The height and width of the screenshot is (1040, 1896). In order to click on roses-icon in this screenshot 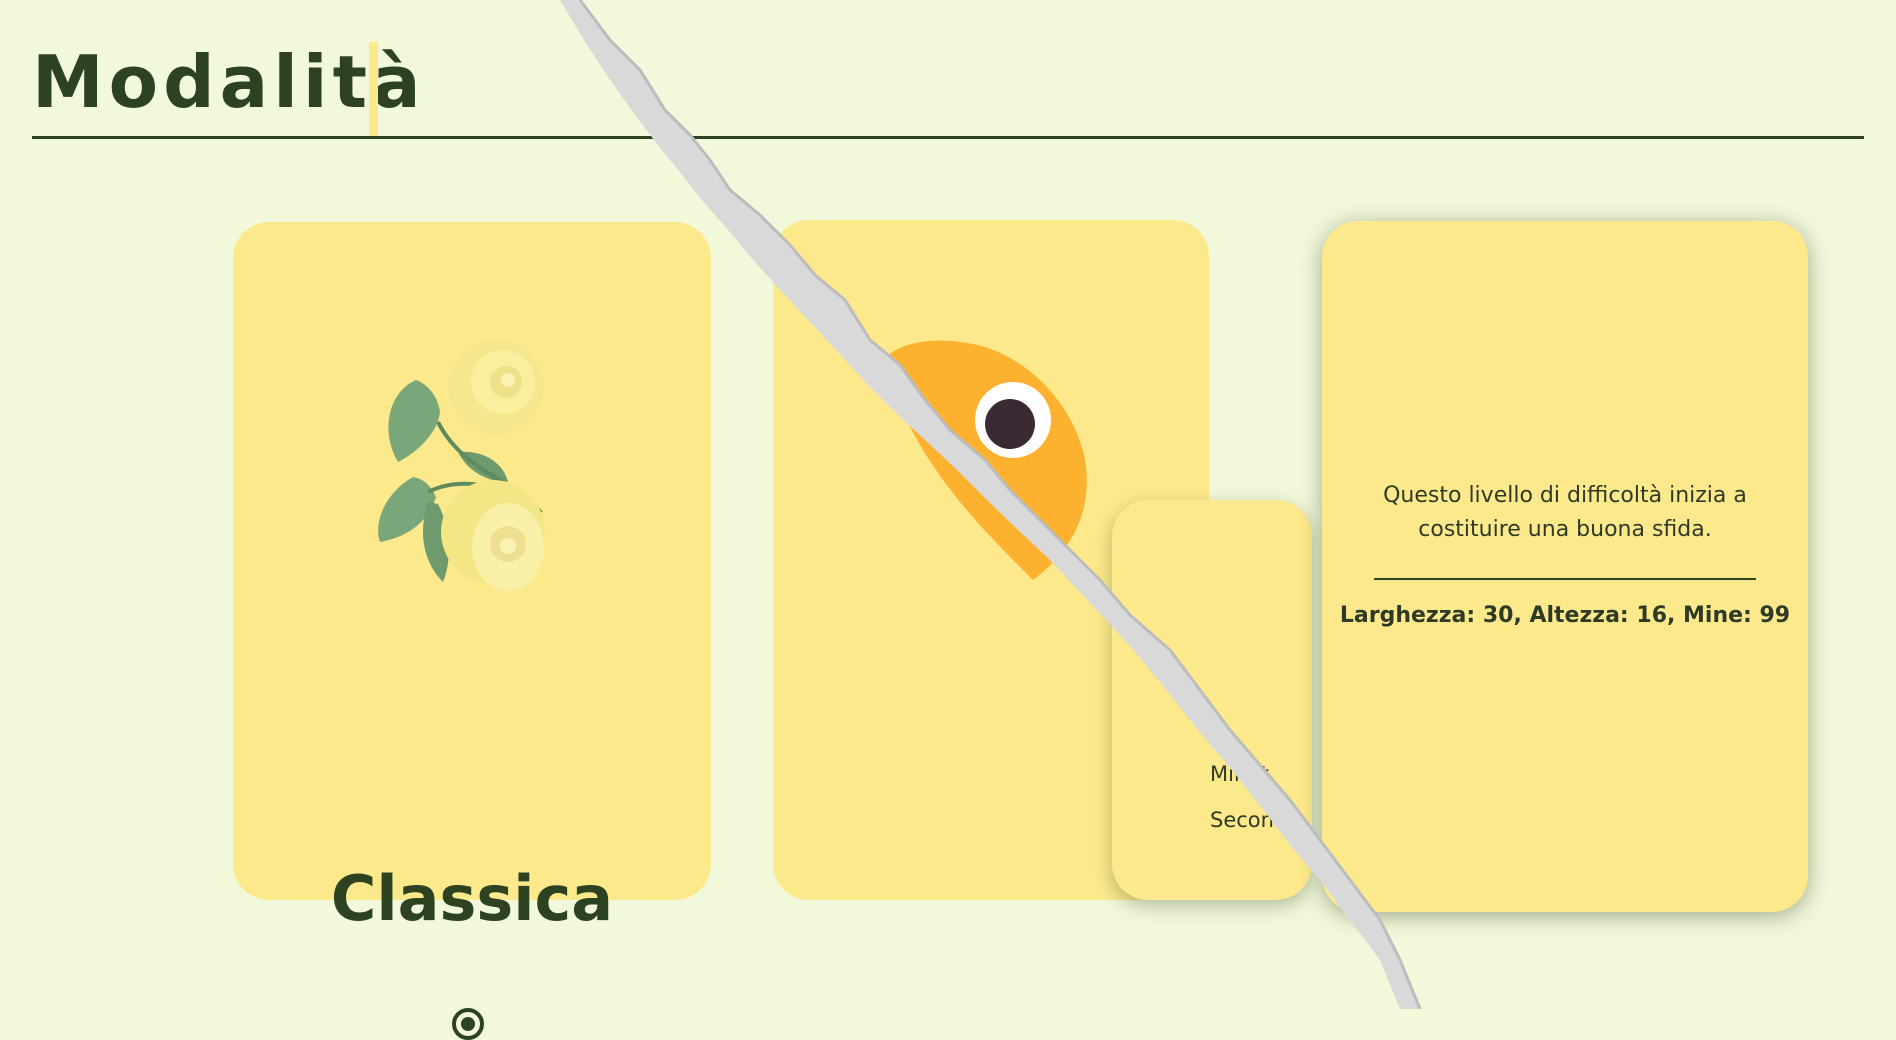, I will do `click(461, 465)`.